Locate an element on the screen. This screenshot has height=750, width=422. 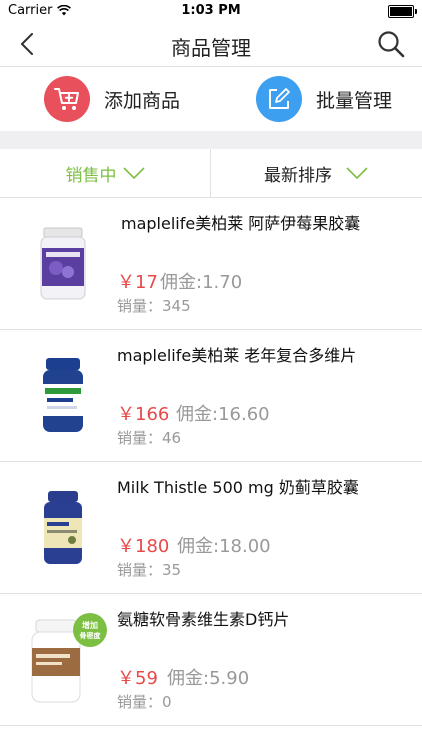
product-sales: 销量：35 is located at coordinates (149, 570).